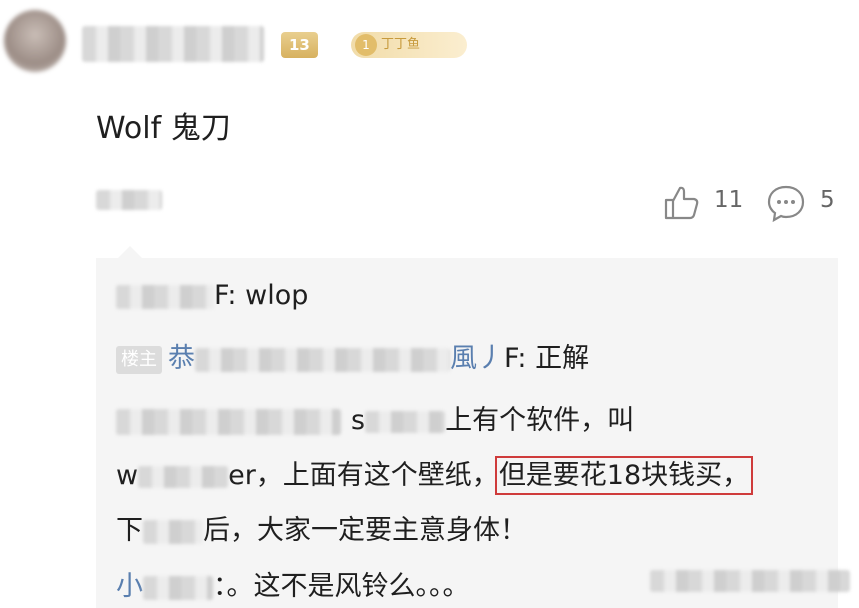 The image size is (859, 608). I want to click on reply-6-name: 小, so click(129, 586).